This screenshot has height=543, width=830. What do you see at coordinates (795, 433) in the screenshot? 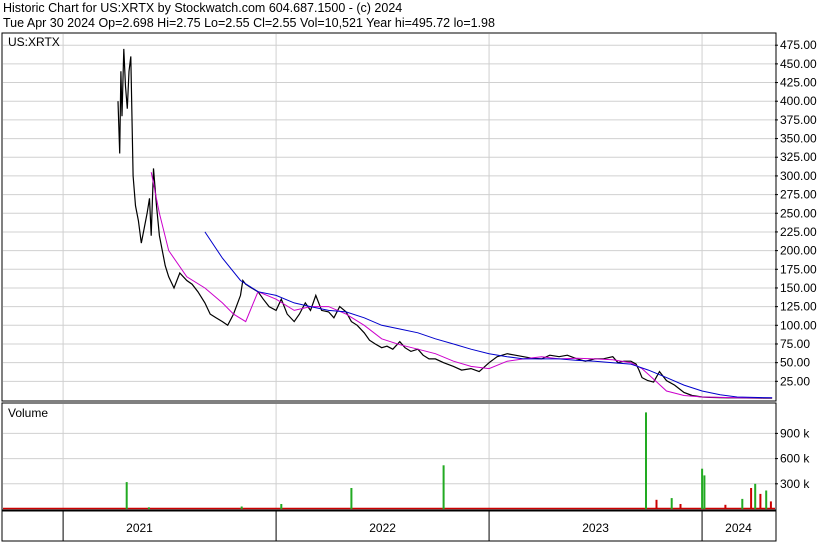
I see `volume-tick-label: 900 k` at bounding box center [795, 433].